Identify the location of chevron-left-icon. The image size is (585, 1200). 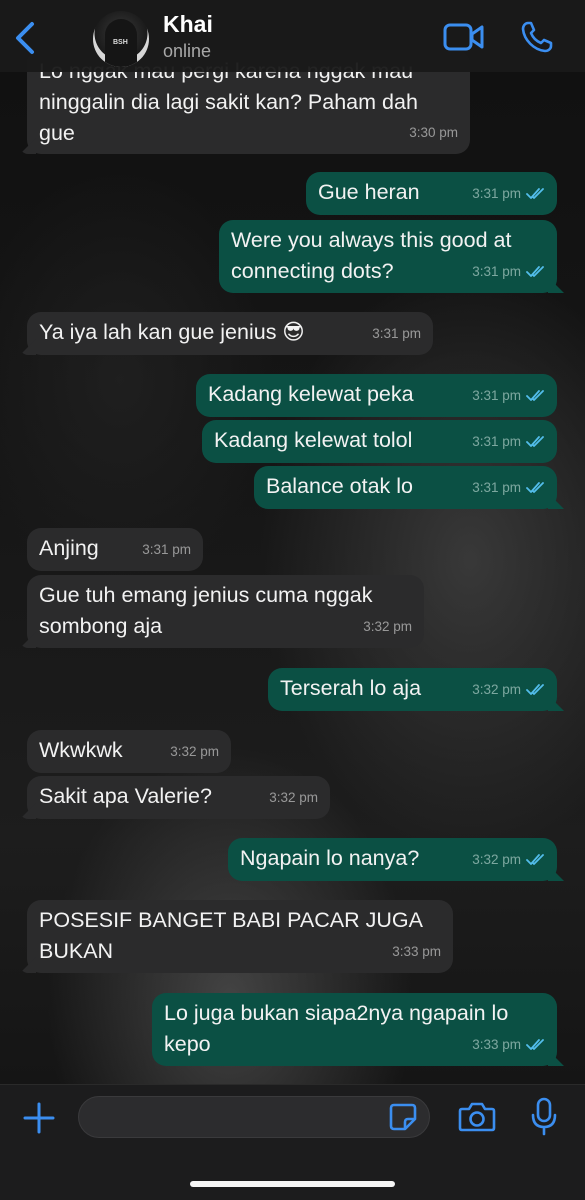
(25, 38).